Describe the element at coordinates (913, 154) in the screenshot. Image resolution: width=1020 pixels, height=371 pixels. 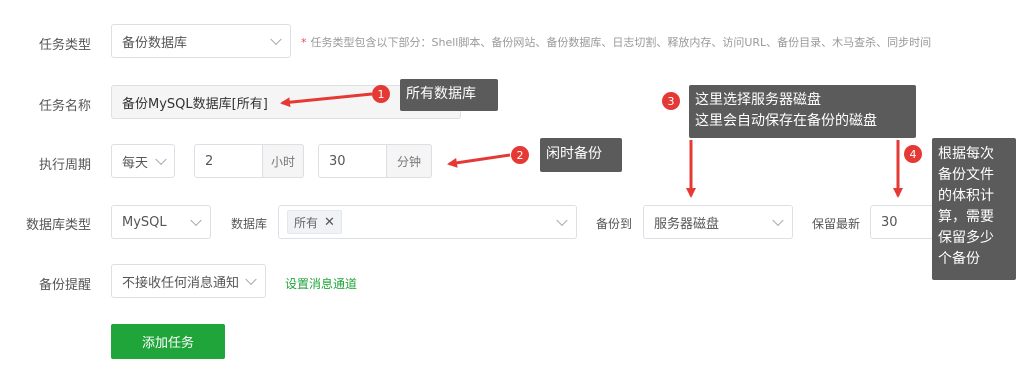
I see `annotation-marker-4: 4` at that location.